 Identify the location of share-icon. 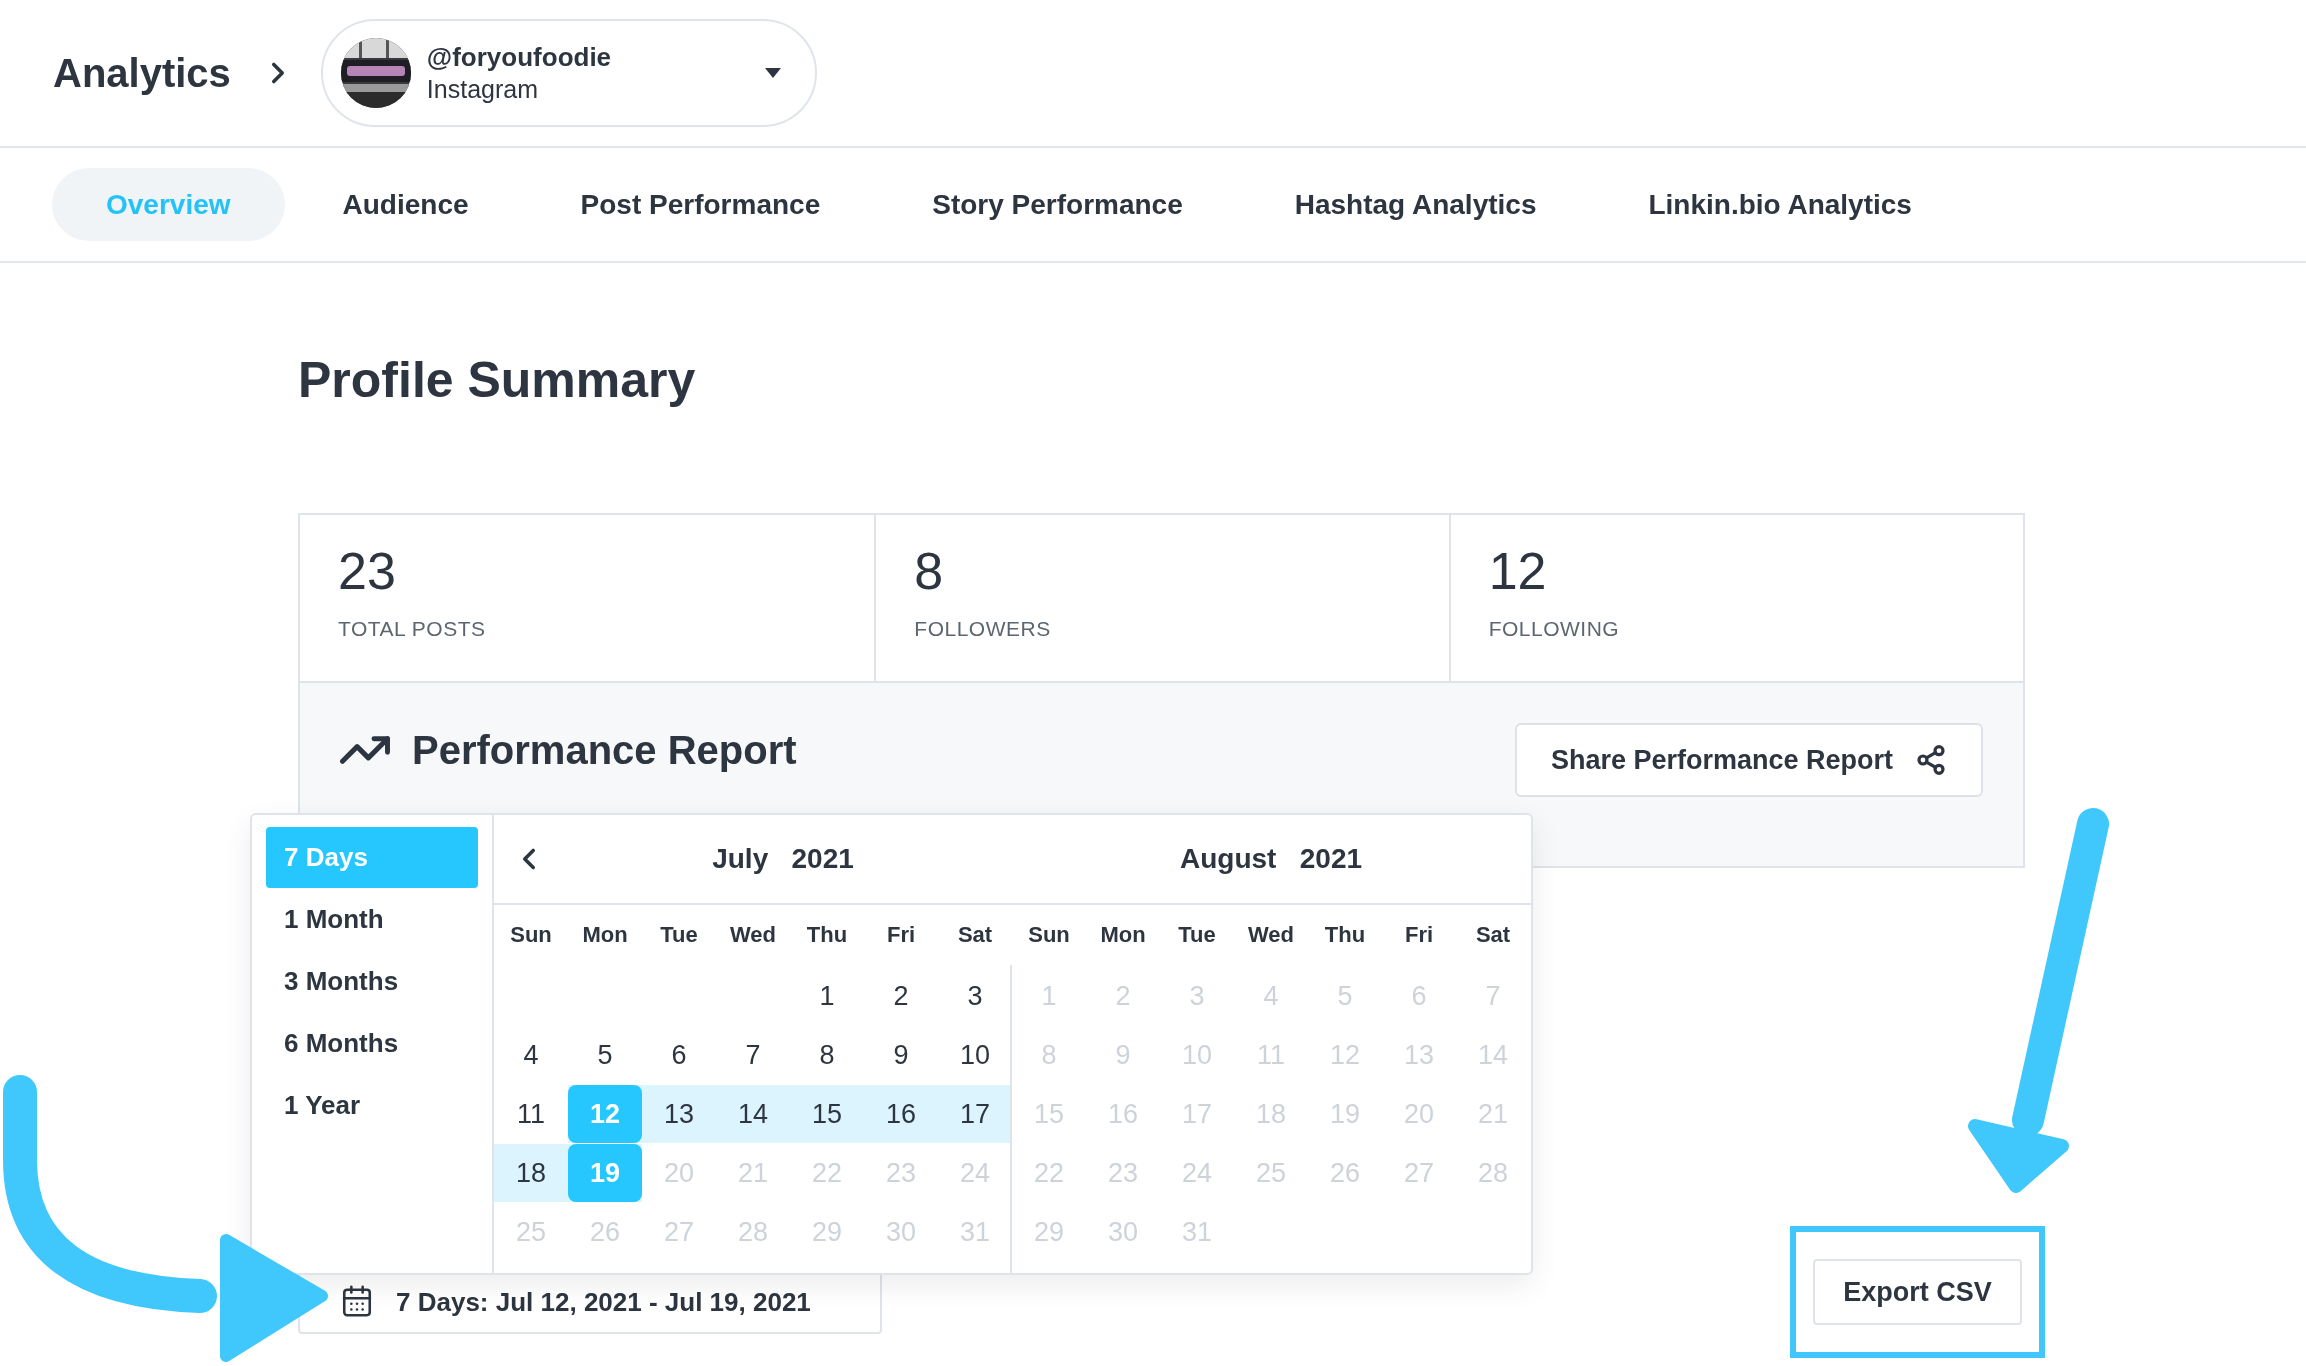
(1931, 760).